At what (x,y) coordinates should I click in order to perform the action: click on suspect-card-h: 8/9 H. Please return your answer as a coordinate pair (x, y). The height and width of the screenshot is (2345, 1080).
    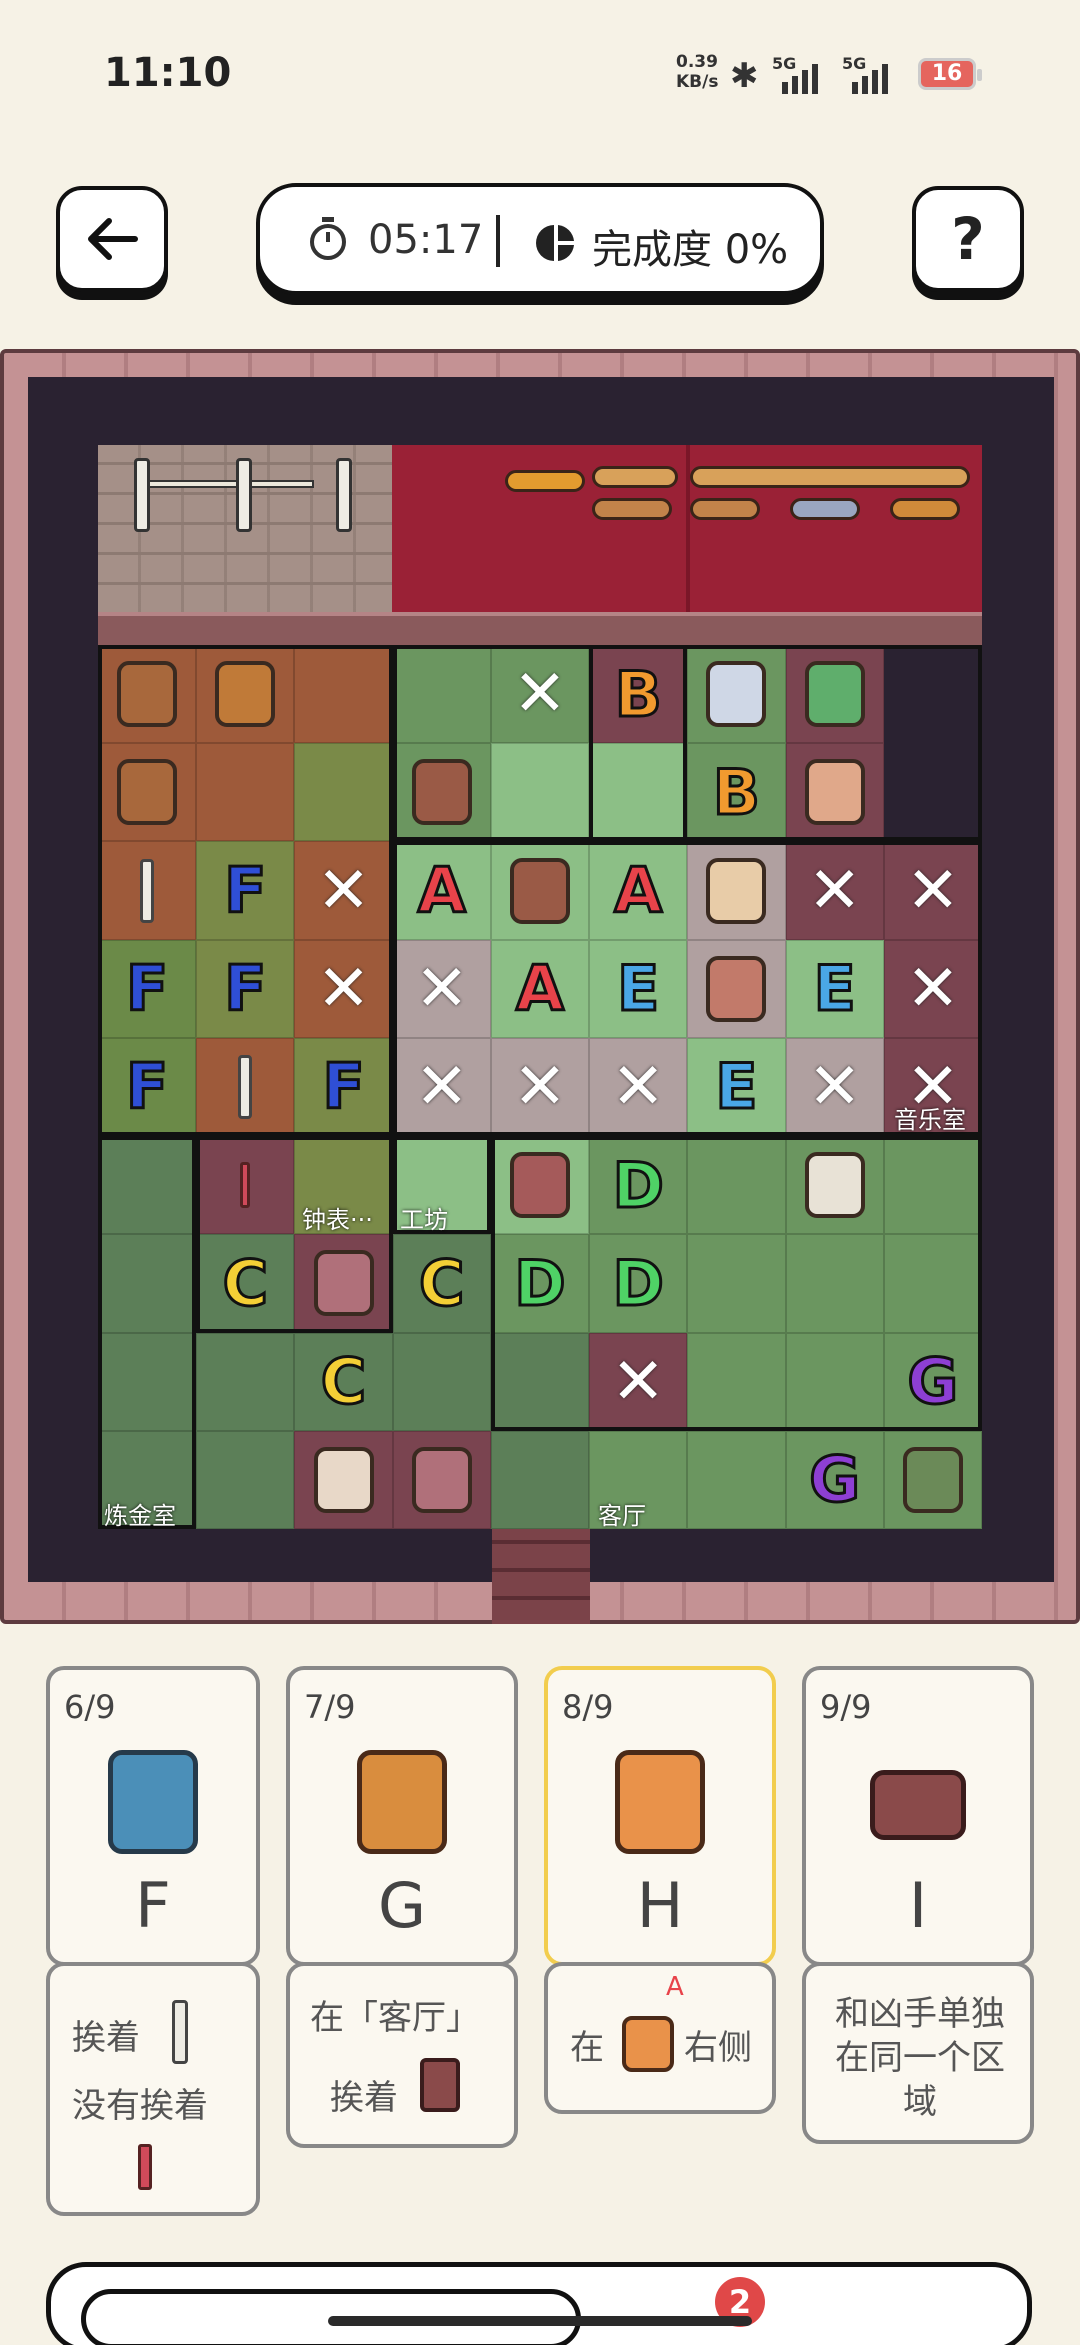
    Looking at the image, I should click on (660, 1816).